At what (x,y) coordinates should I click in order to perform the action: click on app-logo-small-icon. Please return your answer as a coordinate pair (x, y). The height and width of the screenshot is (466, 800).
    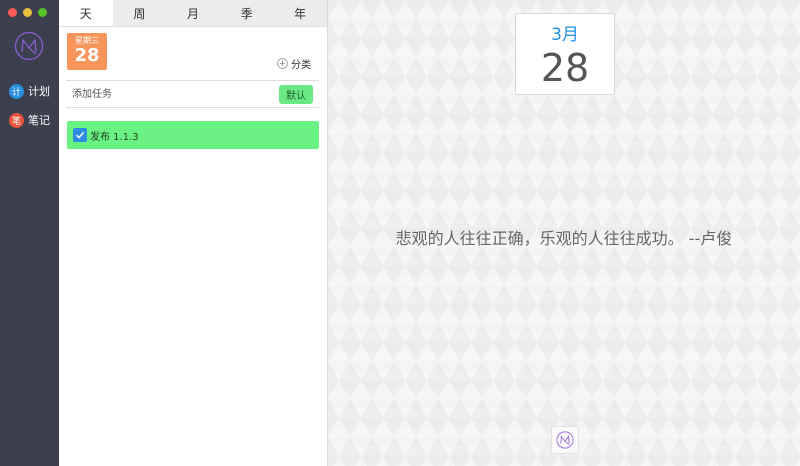
    Looking at the image, I should click on (565, 440).